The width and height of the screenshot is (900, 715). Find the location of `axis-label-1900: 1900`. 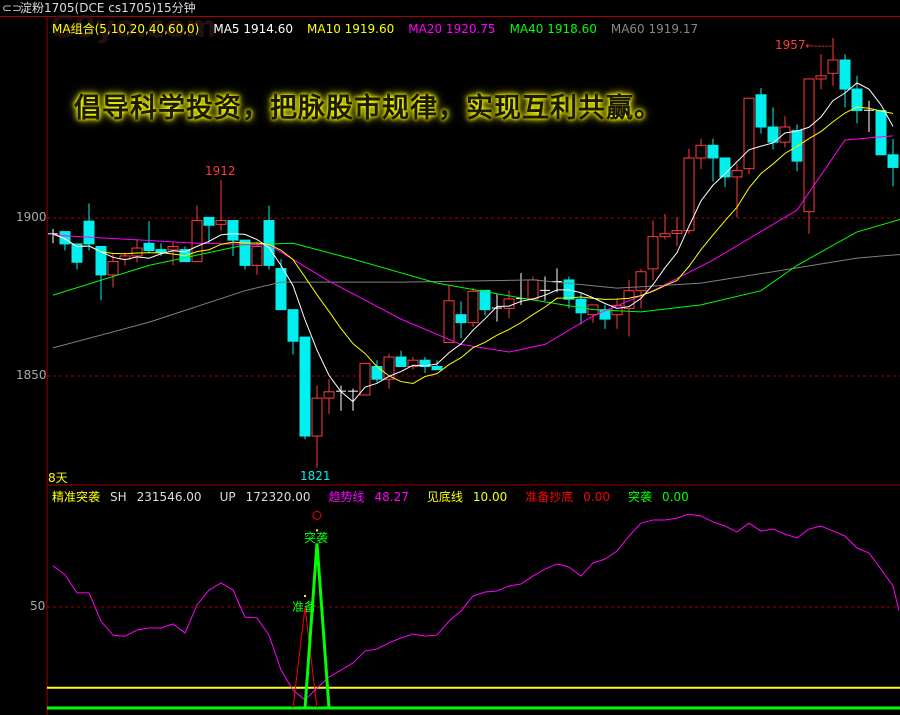

axis-label-1900: 1900 is located at coordinates (31, 217).